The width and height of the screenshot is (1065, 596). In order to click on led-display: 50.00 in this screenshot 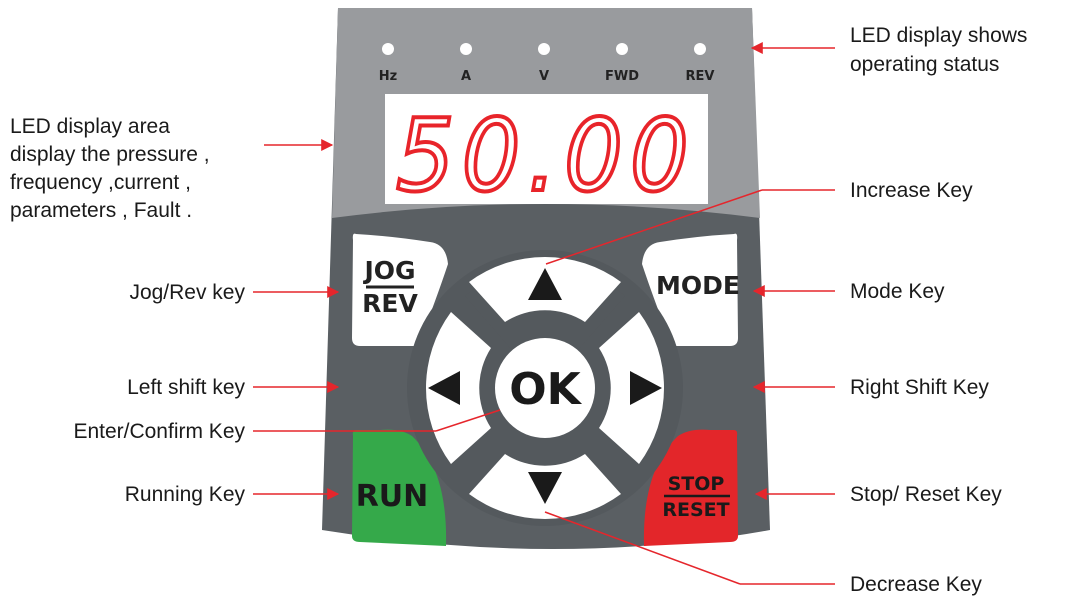, I will do `click(546, 155)`.